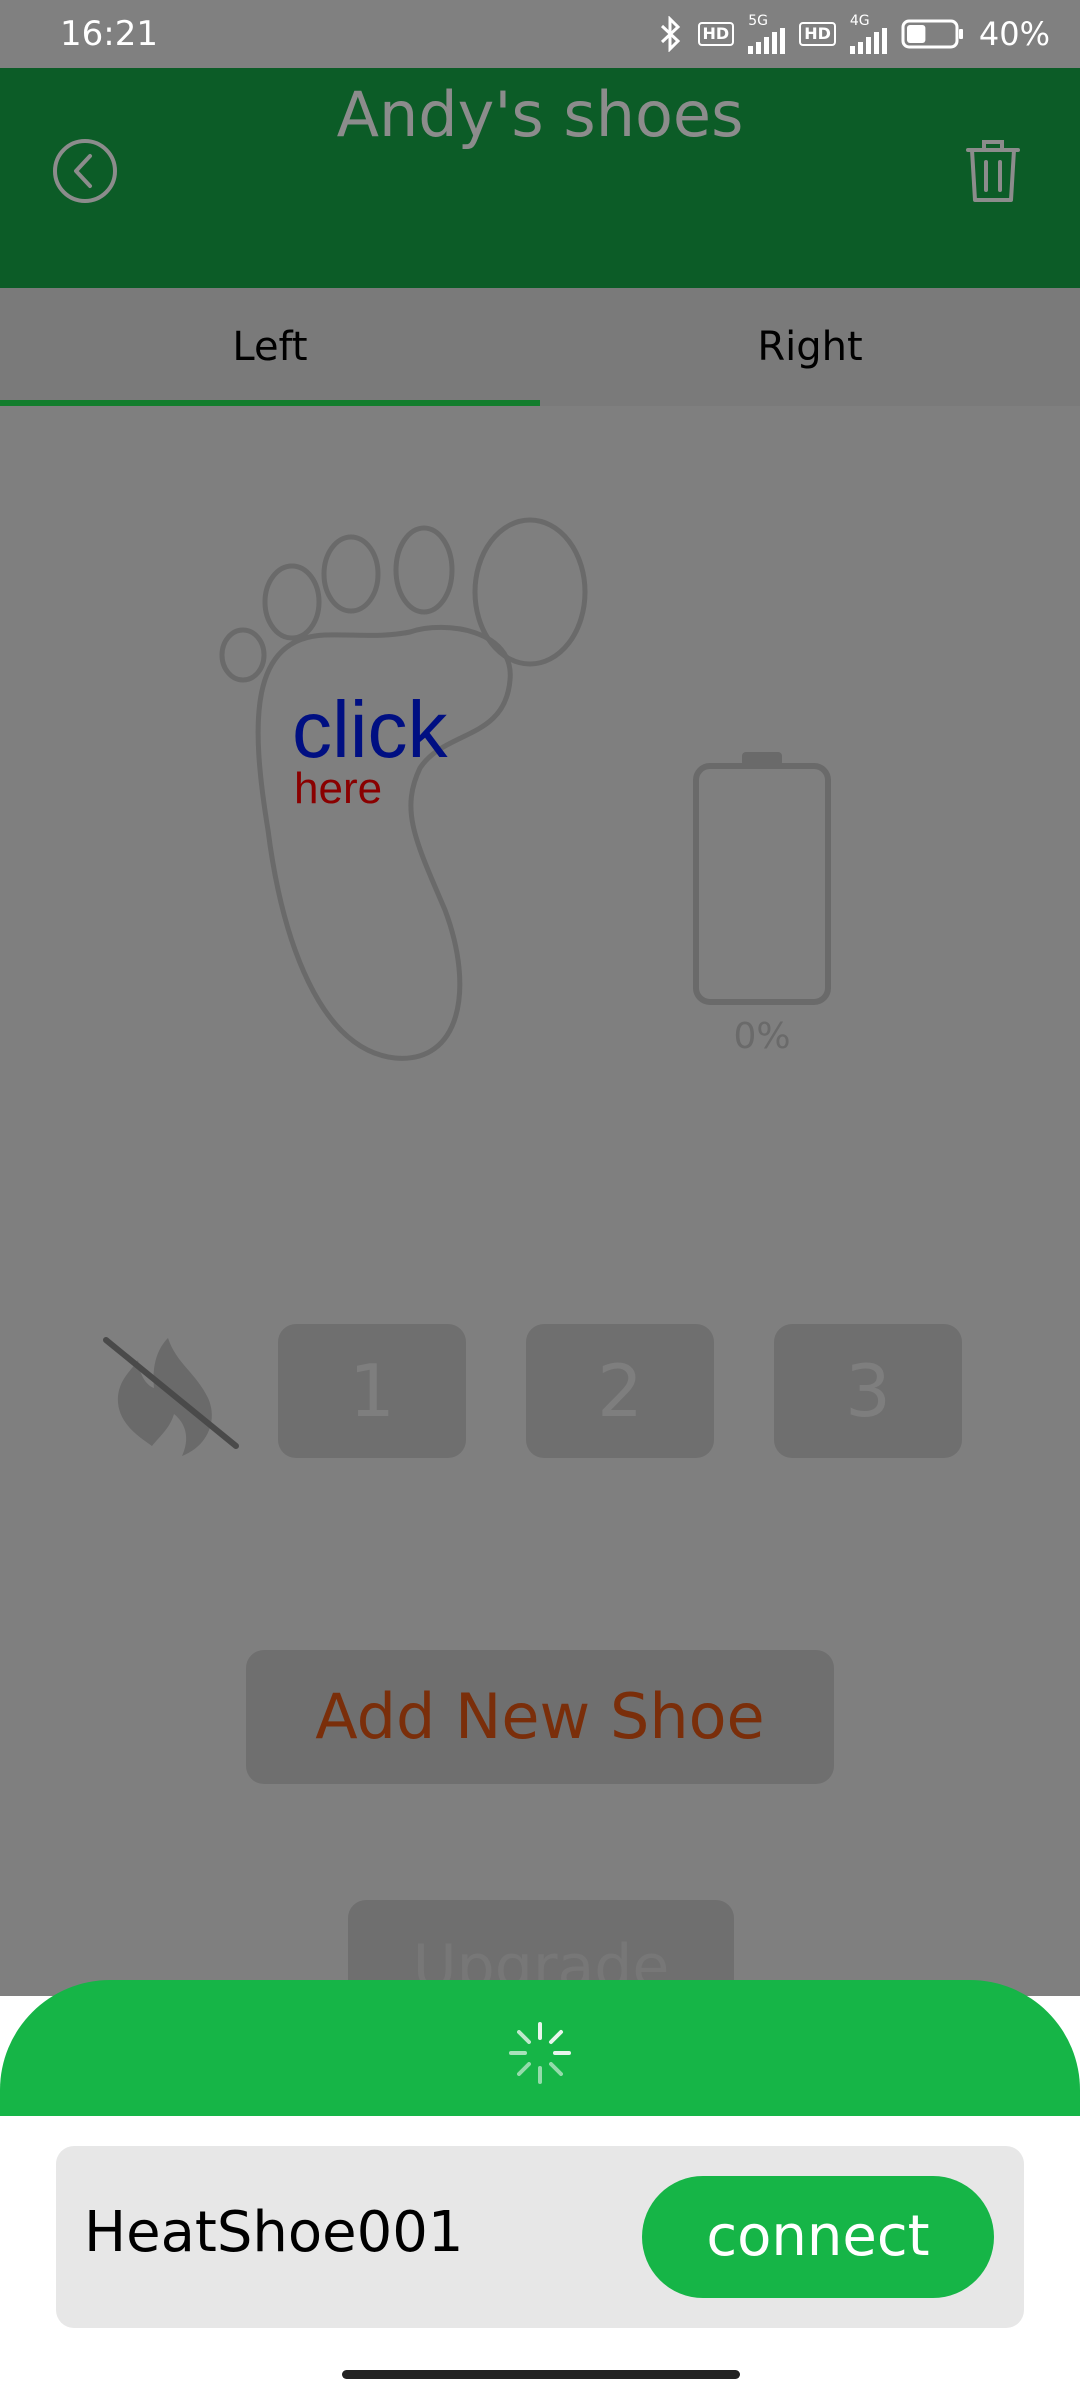 This screenshot has width=1080, height=2400. Describe the element at coordinates (762, 1036) in the screenshot. I see `battery-percent-label: 0%` at that location.